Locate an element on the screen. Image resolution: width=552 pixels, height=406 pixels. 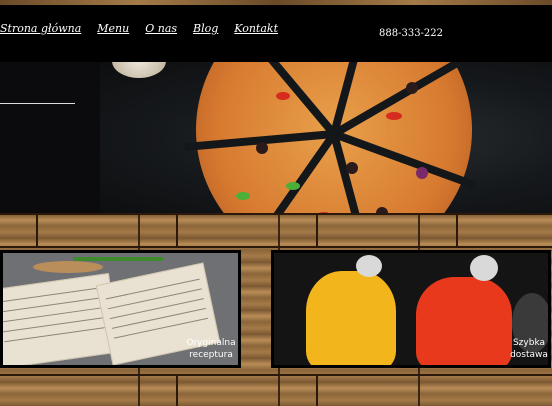
nav-link-menu: Menu is located at coordinates (113, 28).